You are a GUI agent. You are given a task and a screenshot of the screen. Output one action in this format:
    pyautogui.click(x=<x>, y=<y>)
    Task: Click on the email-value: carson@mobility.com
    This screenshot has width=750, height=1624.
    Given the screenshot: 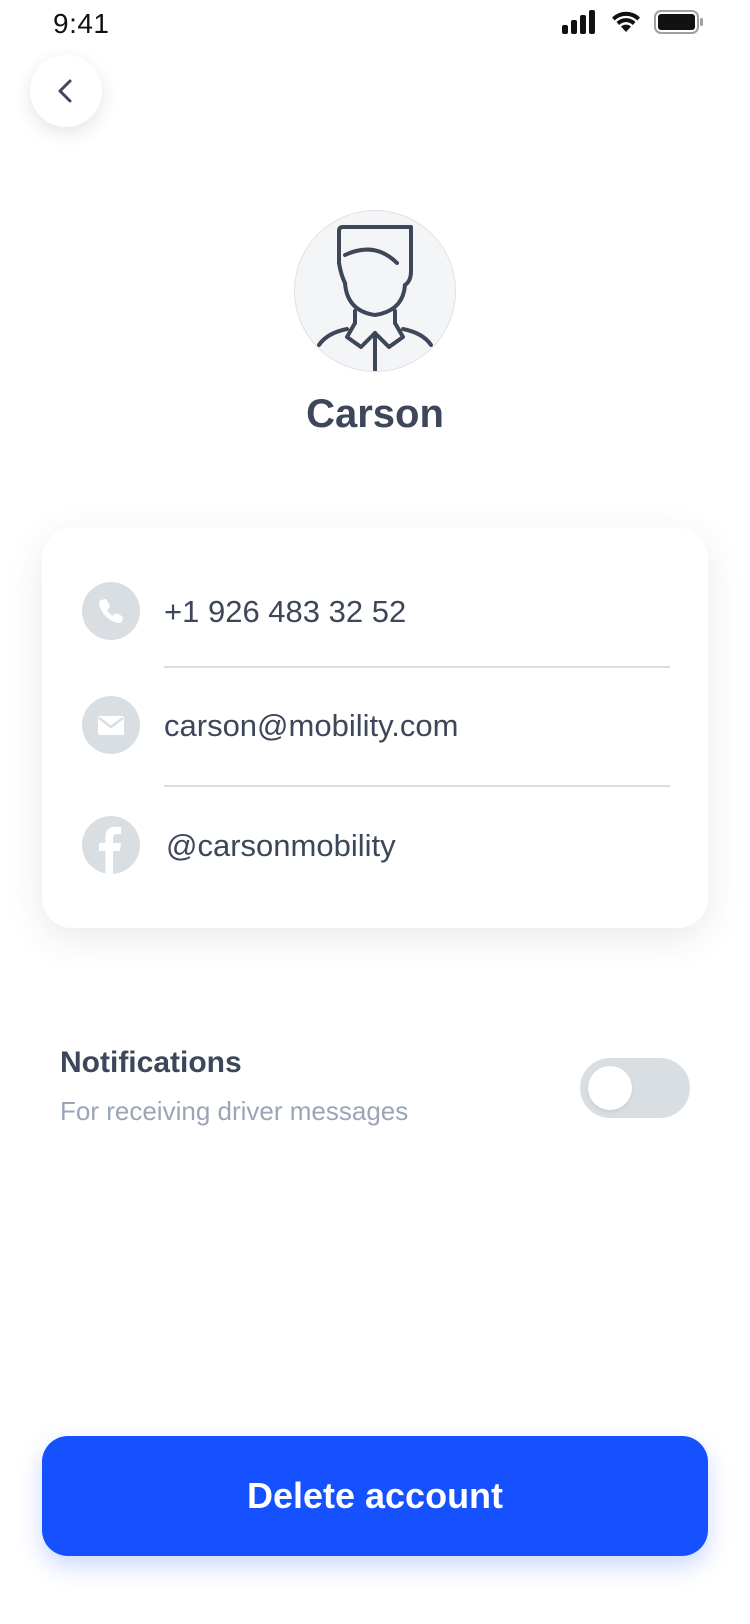 What is the action you would take?
    pyautogui.click(x=311, y=725)
    